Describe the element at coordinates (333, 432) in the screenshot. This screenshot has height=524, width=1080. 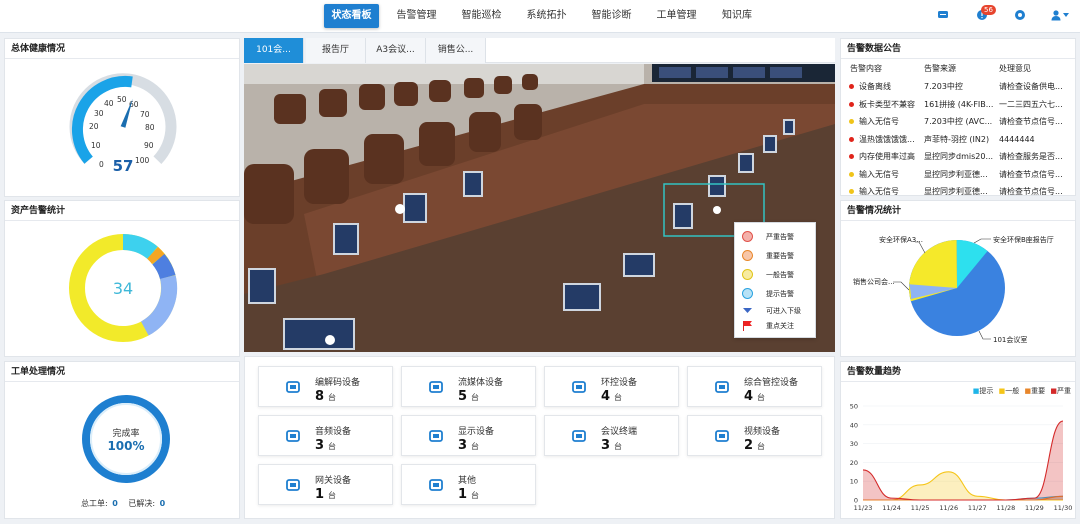
I see `device-name: 音频设备` at that location.